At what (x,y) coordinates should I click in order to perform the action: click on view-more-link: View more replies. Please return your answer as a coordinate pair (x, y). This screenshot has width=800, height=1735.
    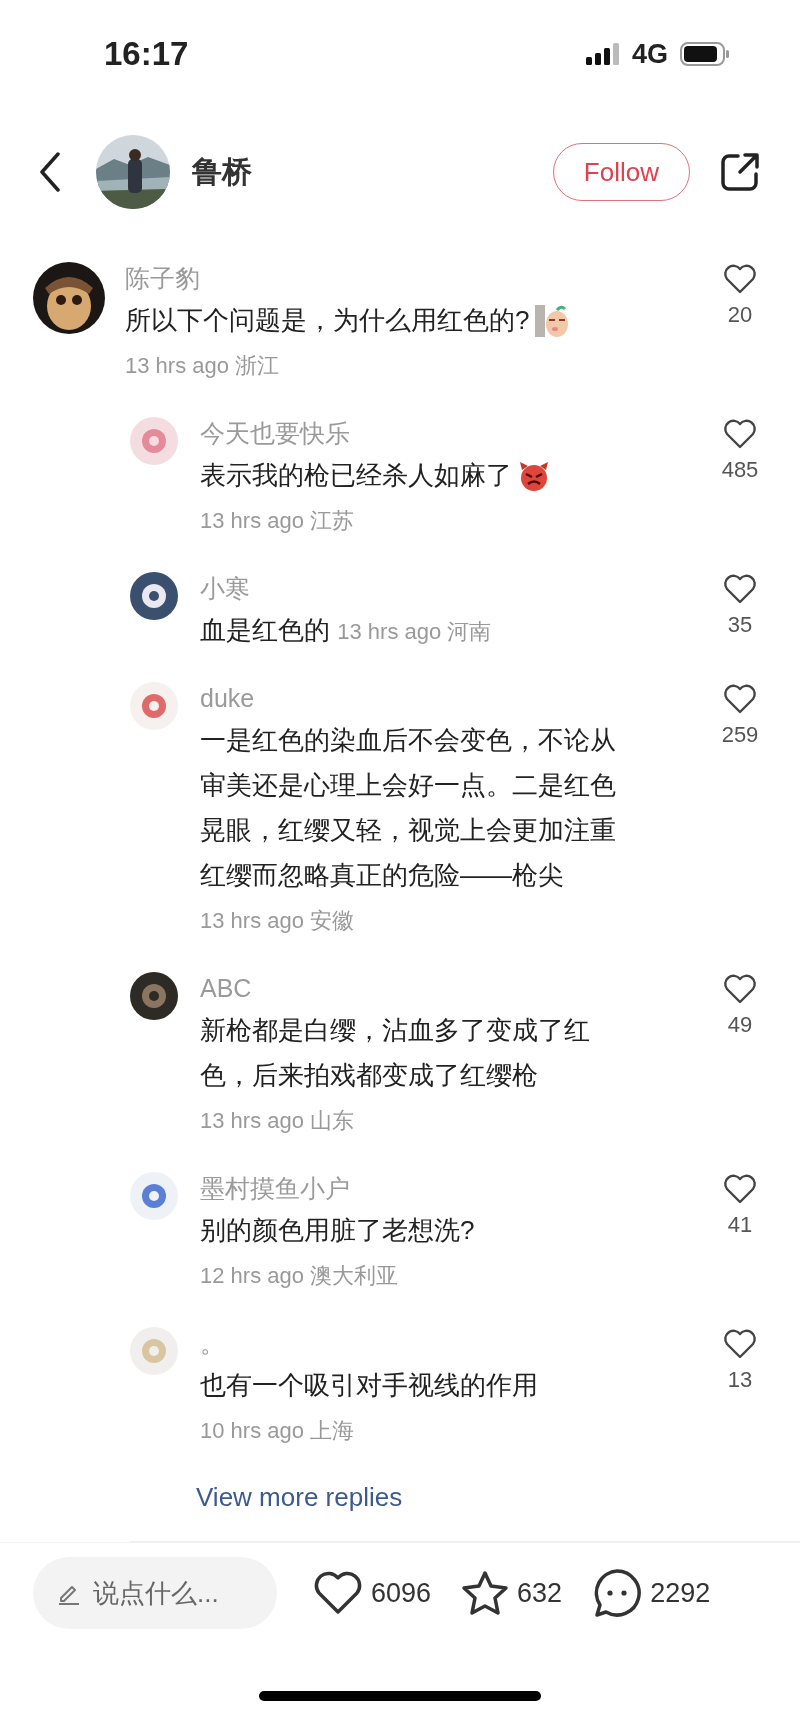
    Looking at the image, I should click on (299, 1497).